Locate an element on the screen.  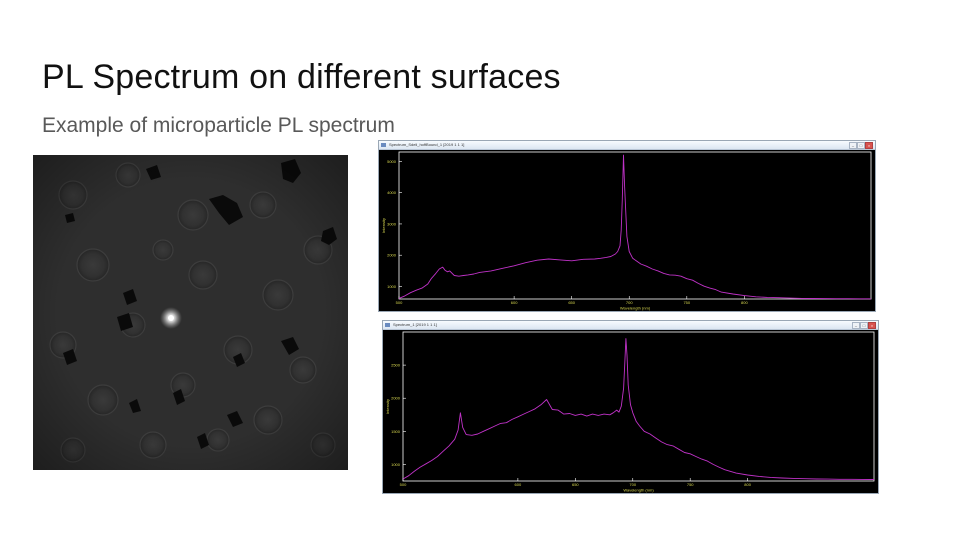
y-tick-label: 4000 is located at coordinates (392, 192).